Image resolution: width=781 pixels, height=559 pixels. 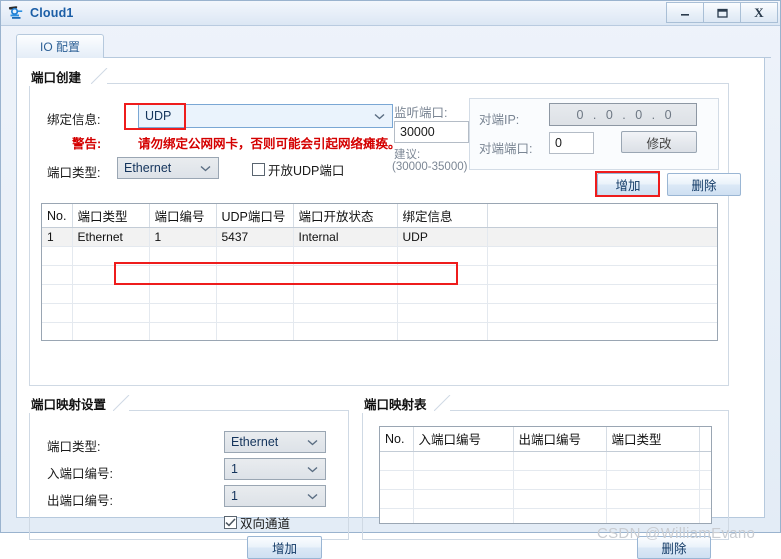 What do you see at coordinates (396, 403) in the screenshot?
I see `group-title-mapping-table: 端口映射表` at bounding box center [396, 403].